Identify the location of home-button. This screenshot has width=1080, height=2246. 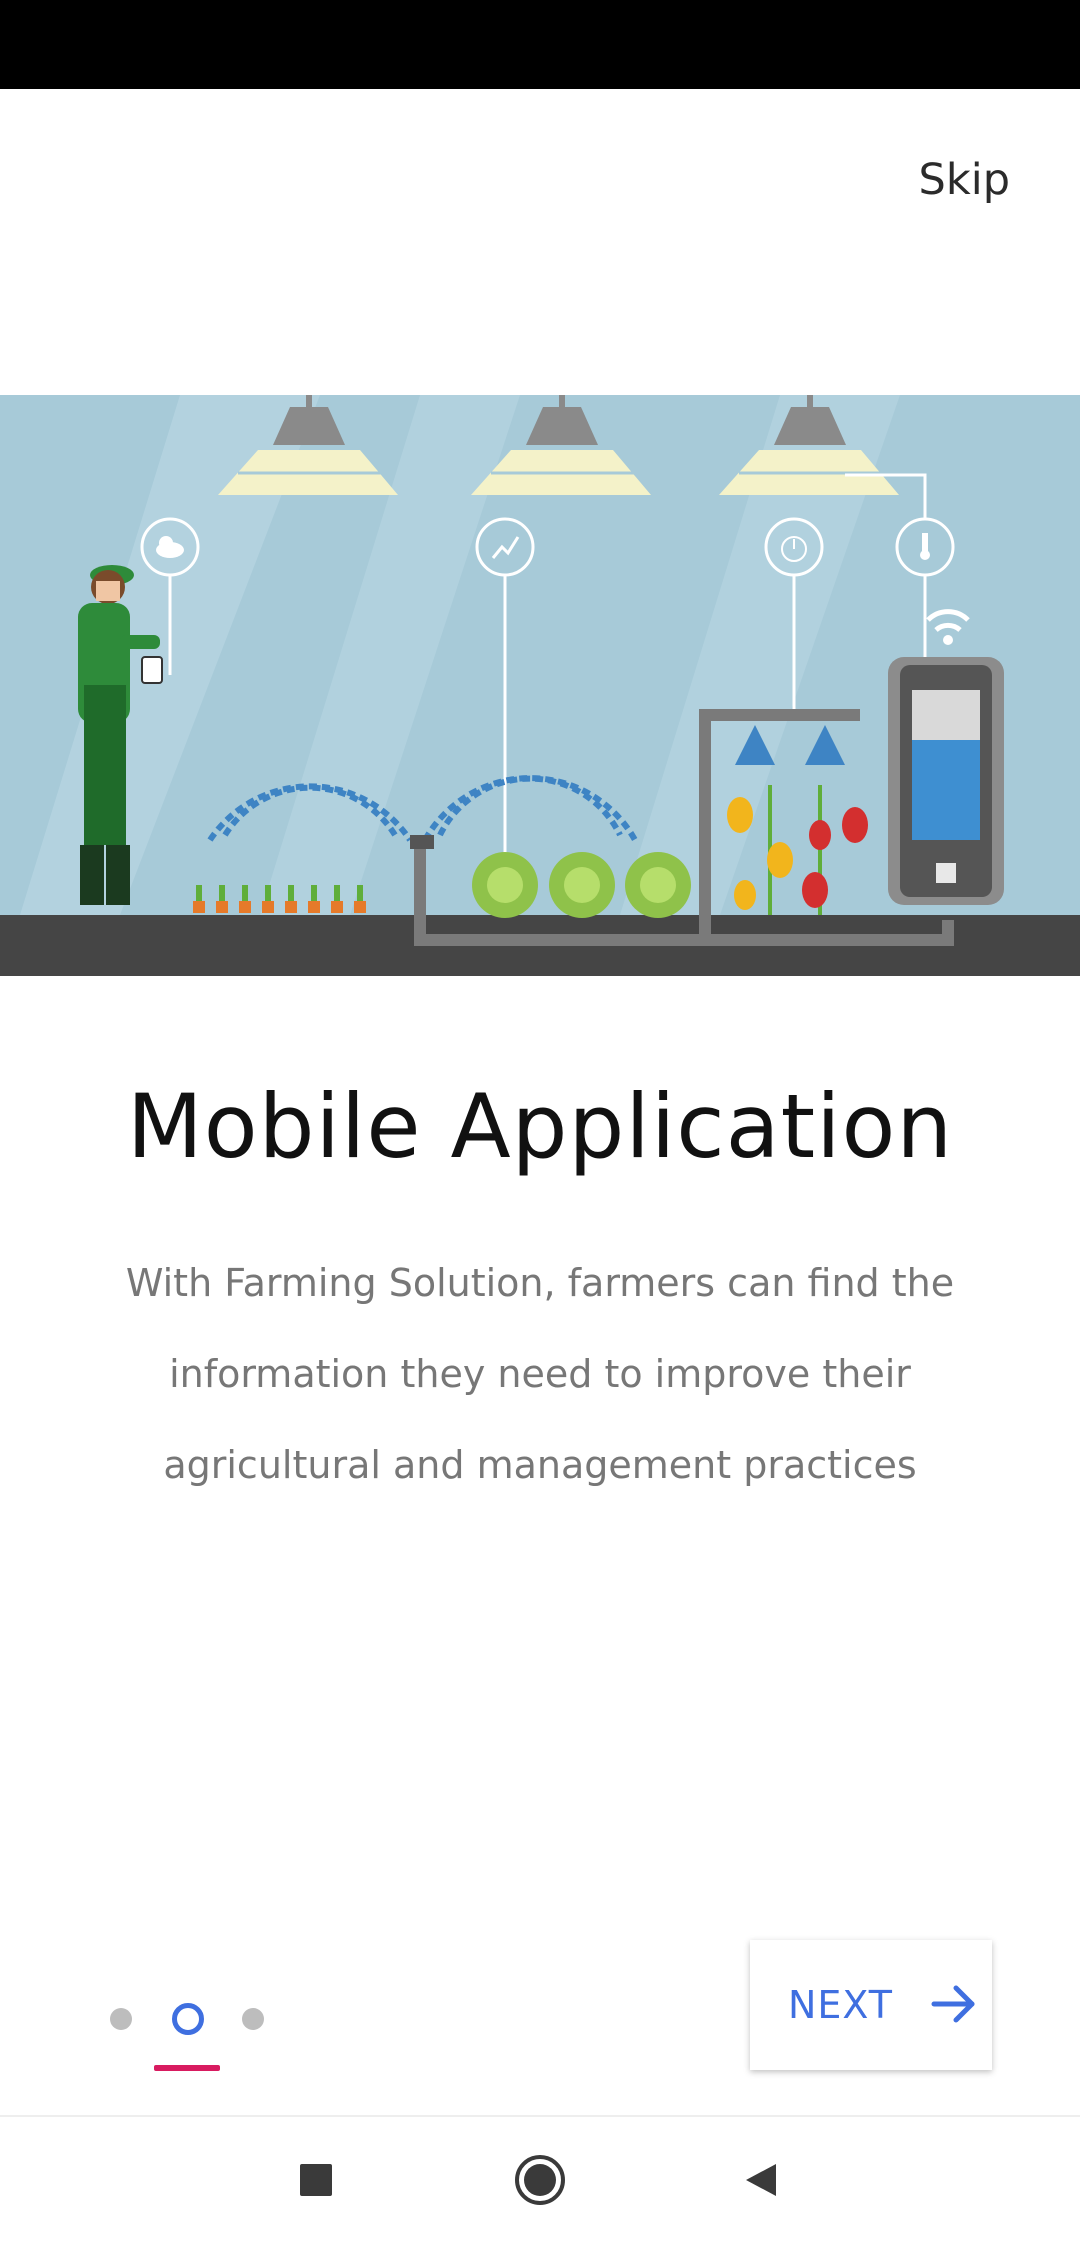
(540, 2182).